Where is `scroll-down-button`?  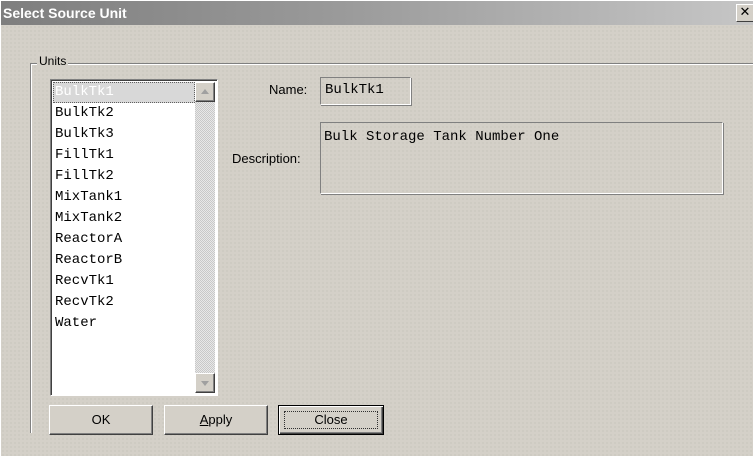
scroll-down-button is located at coordinates (205, 383).